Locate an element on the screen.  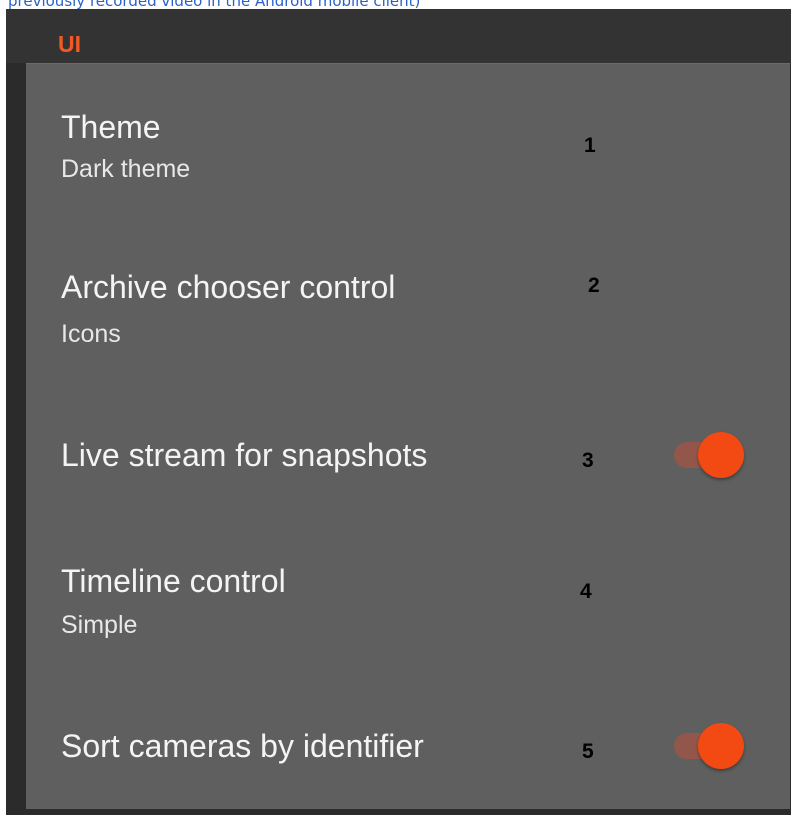
setting-archive-chooser-title: Archive chooser control is located at coordinates (228, 287).